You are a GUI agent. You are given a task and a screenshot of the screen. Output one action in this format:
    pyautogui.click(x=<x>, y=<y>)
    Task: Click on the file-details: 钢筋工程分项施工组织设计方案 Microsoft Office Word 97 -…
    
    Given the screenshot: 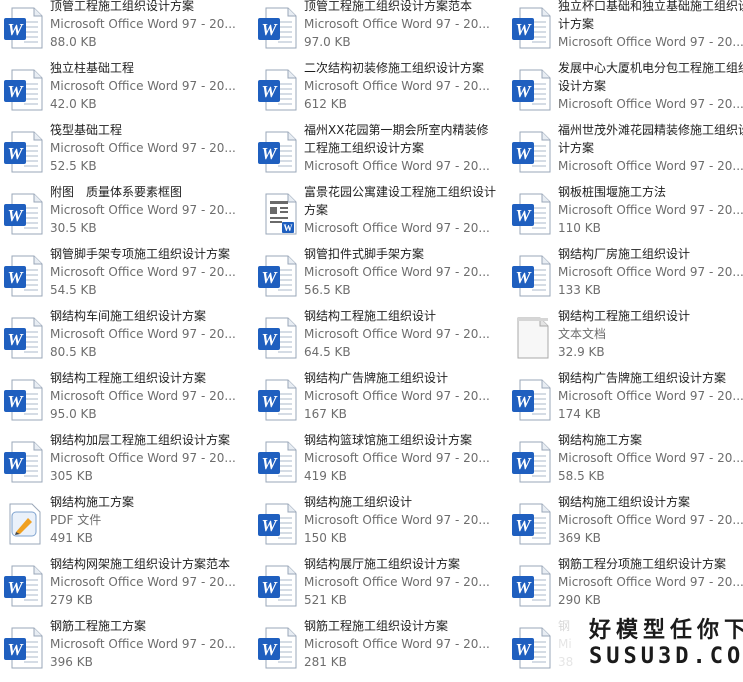 What is the action you would take?
    pyautogui.click(x=650, y=582)
    